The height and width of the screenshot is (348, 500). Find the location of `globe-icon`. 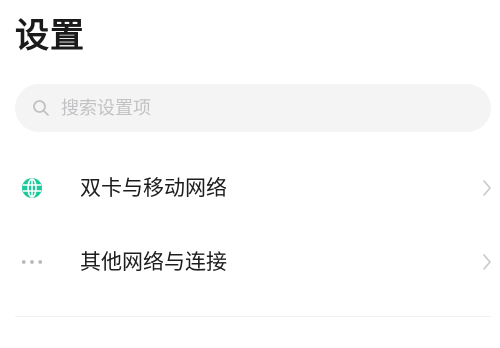

globe-icon is located at coordinates (32, 188).